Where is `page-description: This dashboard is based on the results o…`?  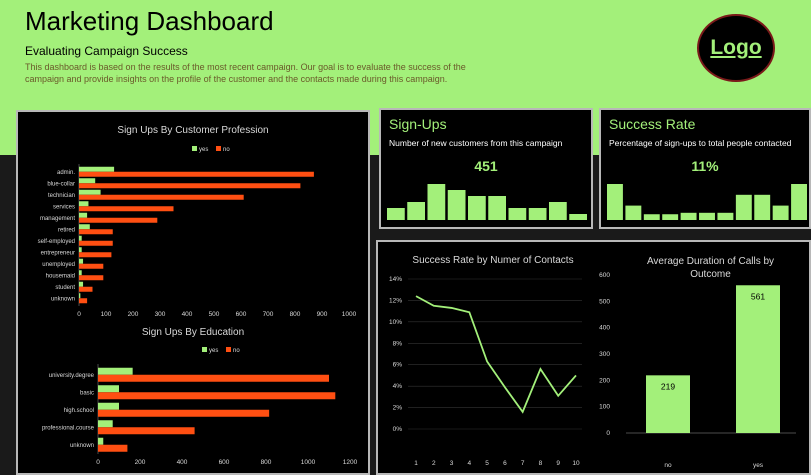 page-description: This dashboard is based on the results o… is located at coordinates (245, 73).